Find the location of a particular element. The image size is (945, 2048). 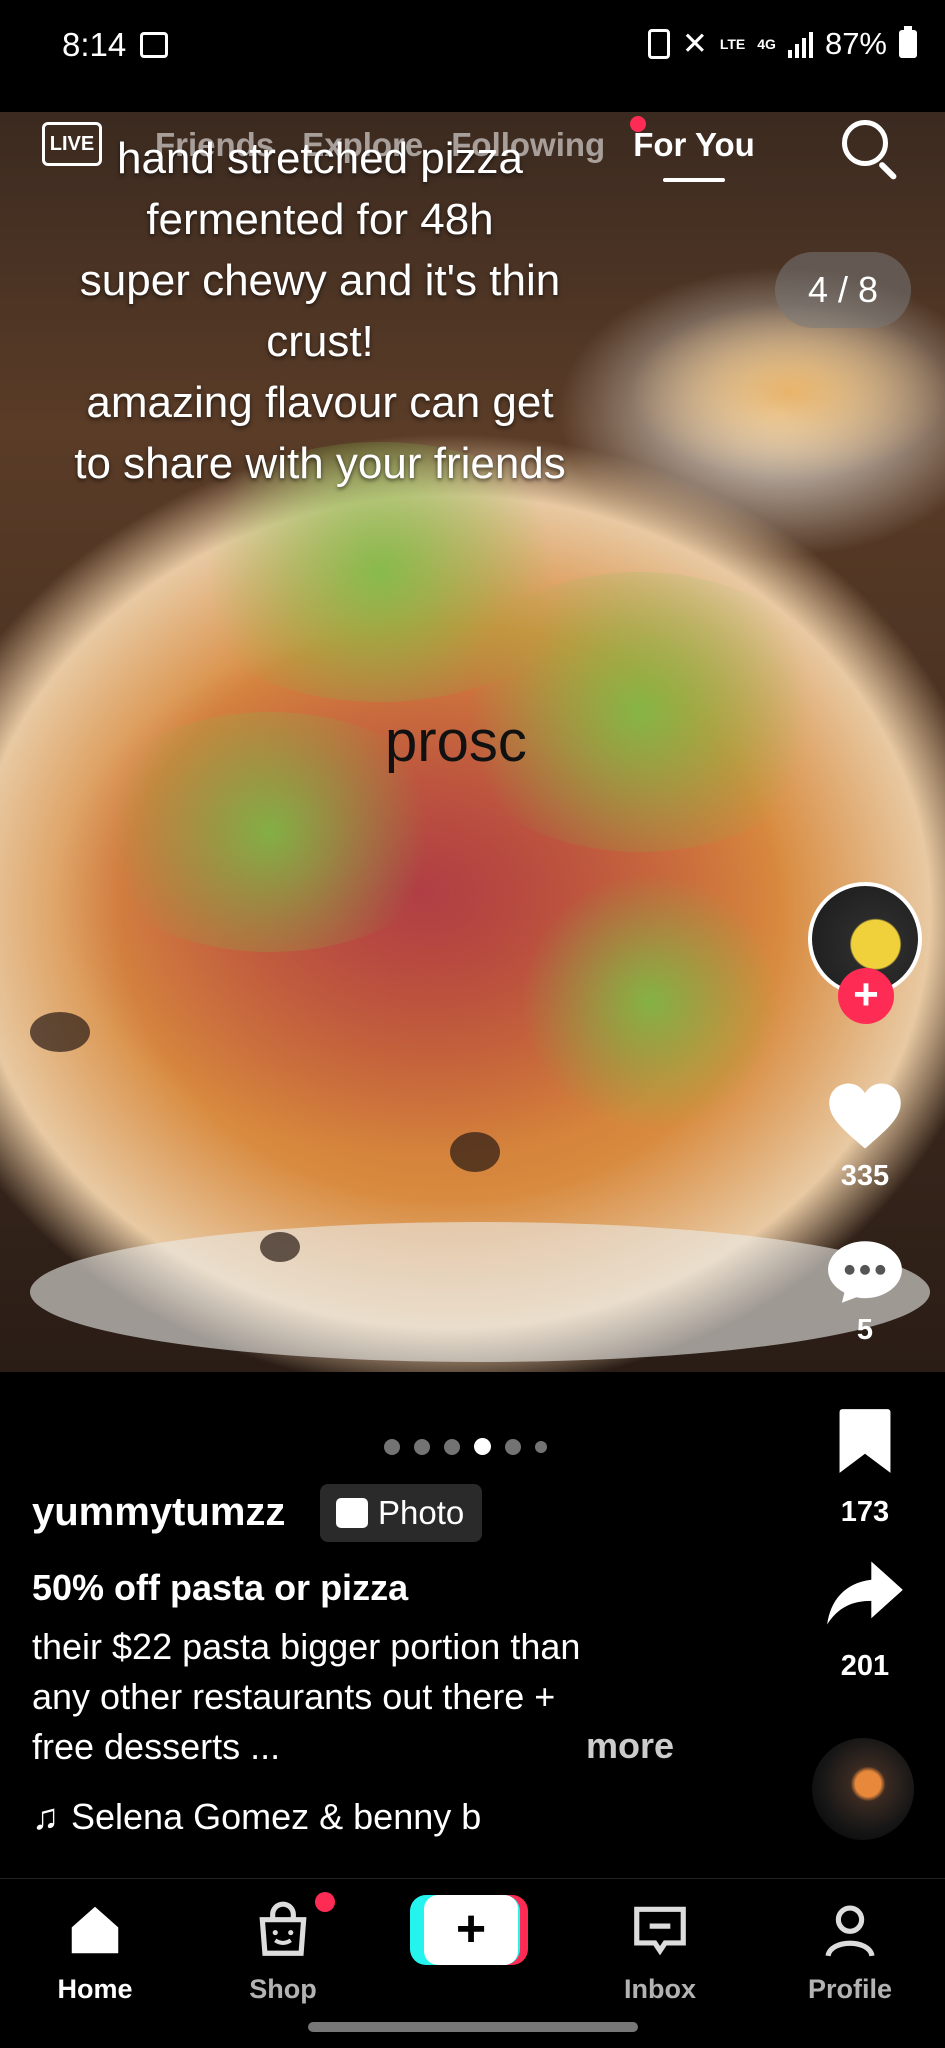

tab-following: Following is located at coordinates (528, 145).